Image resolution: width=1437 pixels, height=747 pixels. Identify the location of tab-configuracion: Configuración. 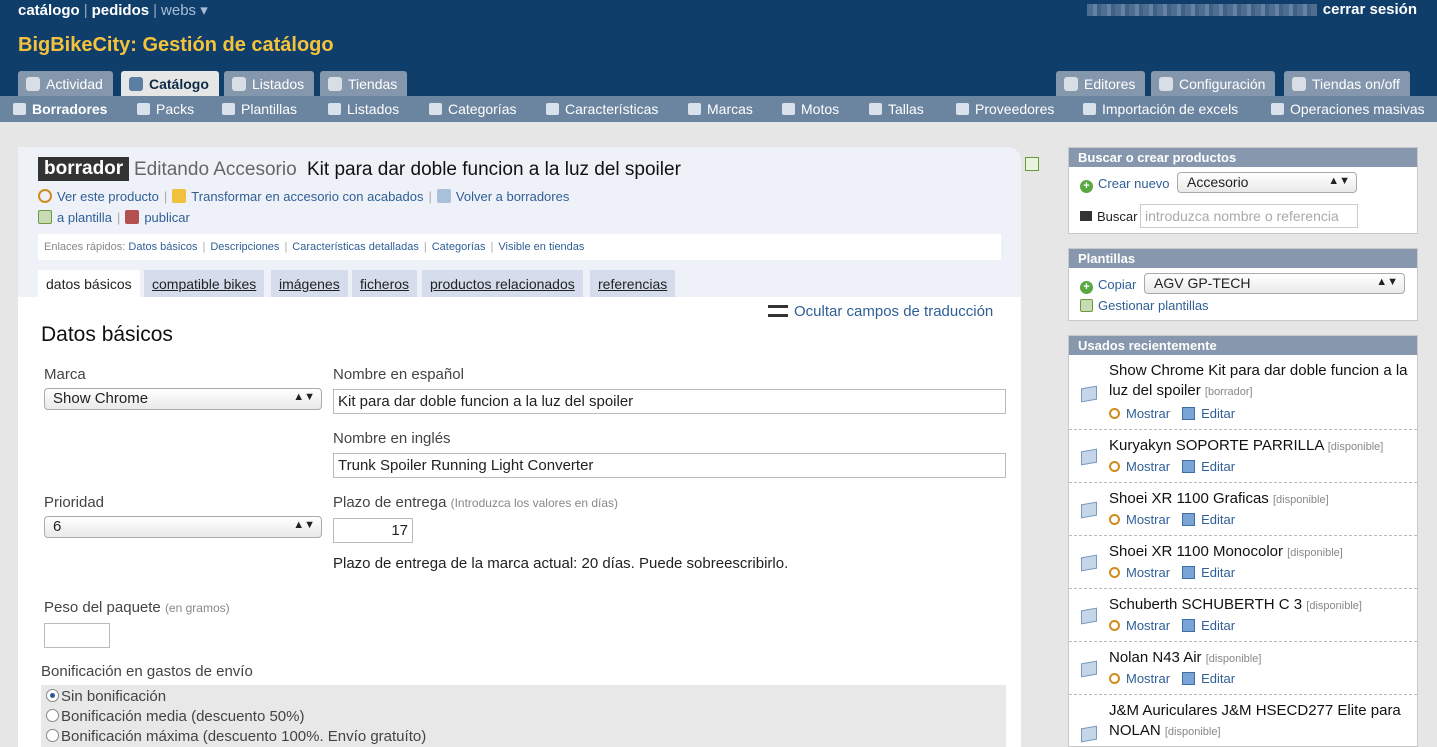
(1213, 83).